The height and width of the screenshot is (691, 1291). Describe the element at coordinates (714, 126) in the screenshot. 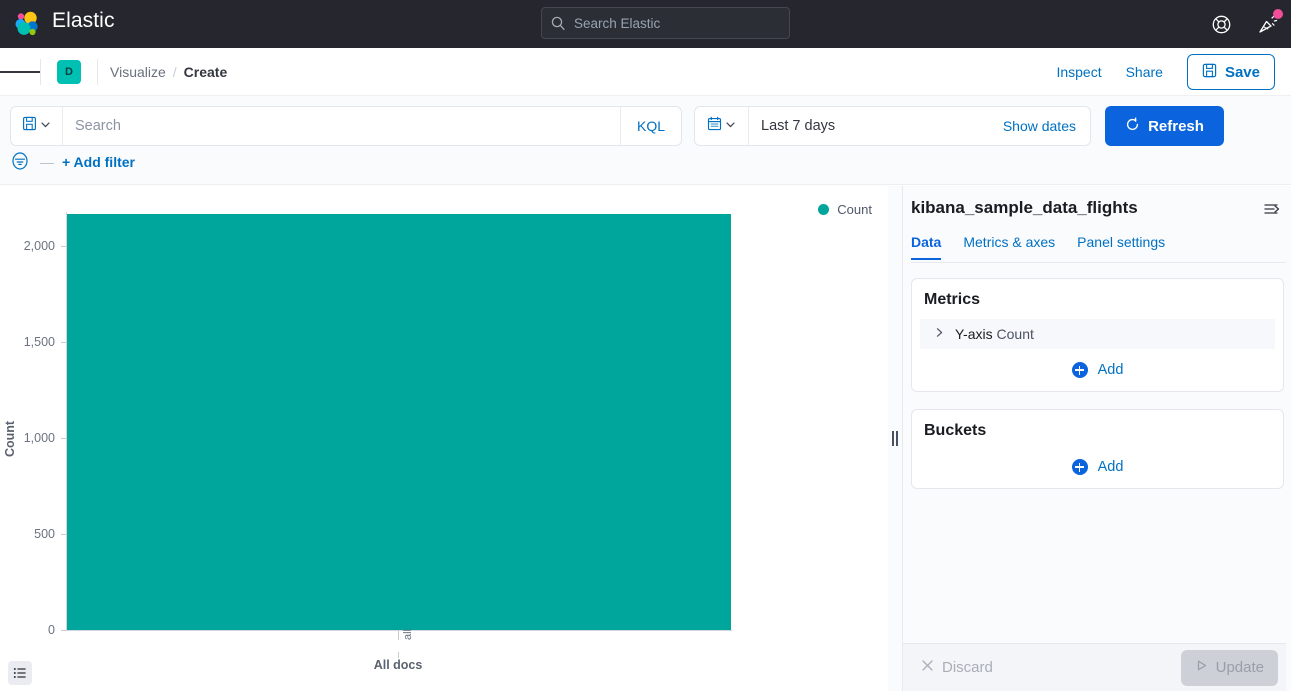

I see `calendar-icon` at that location.